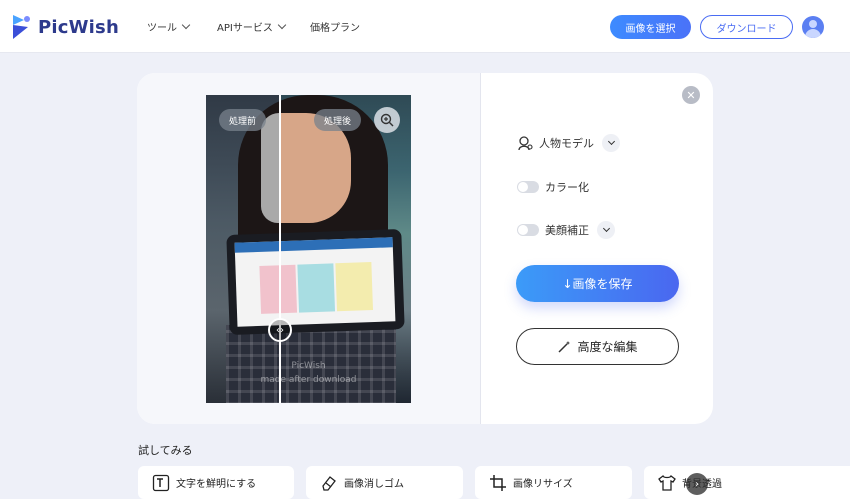 The height and width of the screenshot is (499, 850). What do you see at coordinates (567, 187) in the screenshot?
I see `colorize-label: カラー化` at bounding box center [567, 187].